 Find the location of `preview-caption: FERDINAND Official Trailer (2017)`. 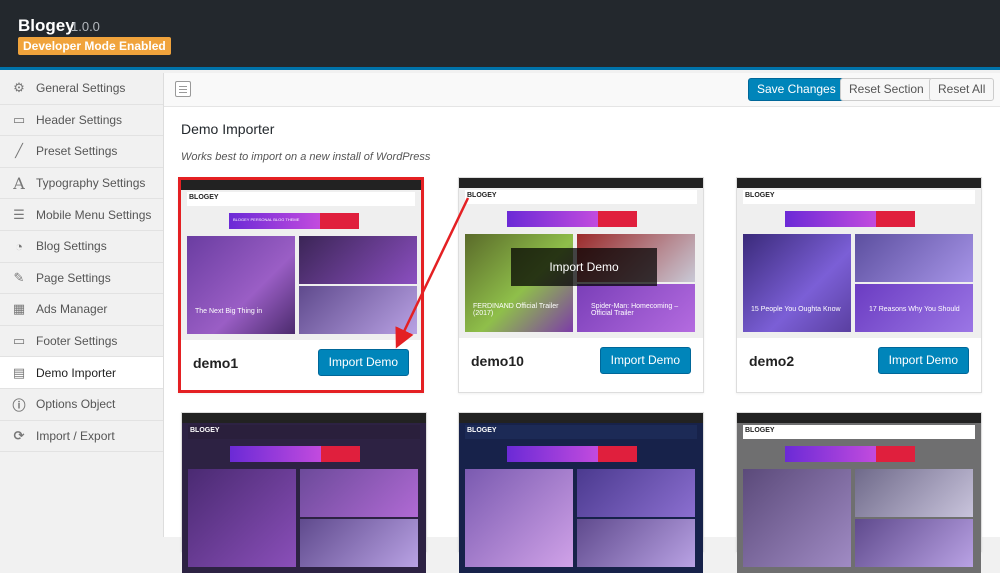

preview-caption: FERDINAND Official Trailer (2017) is located at coordinates (516, 310).